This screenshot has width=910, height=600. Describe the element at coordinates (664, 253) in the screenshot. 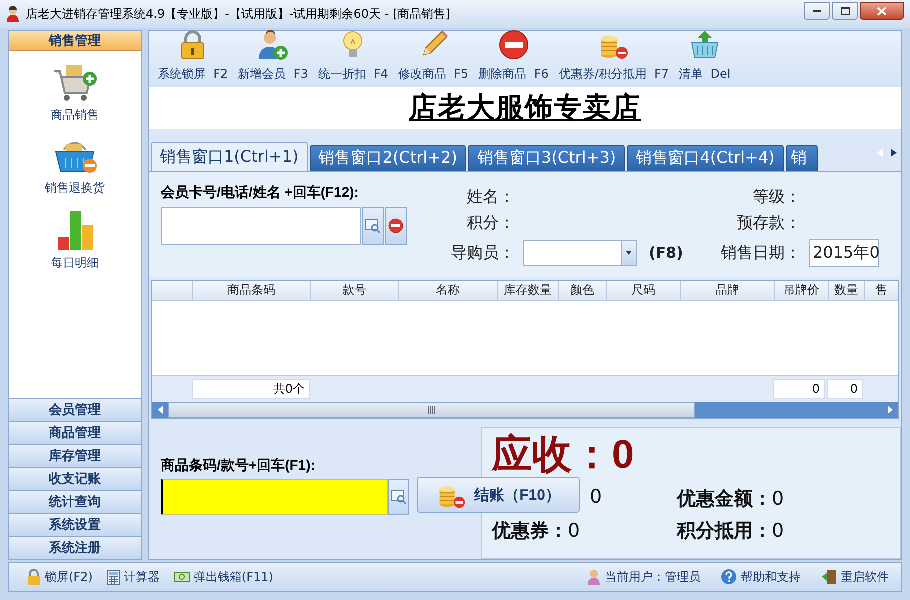

I see `hotkey-label: (F8)` at that location.